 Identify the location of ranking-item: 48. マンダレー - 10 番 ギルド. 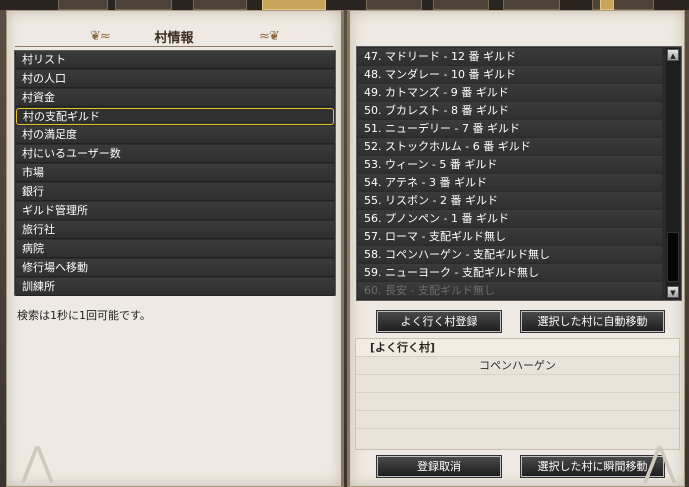
(510, 74).